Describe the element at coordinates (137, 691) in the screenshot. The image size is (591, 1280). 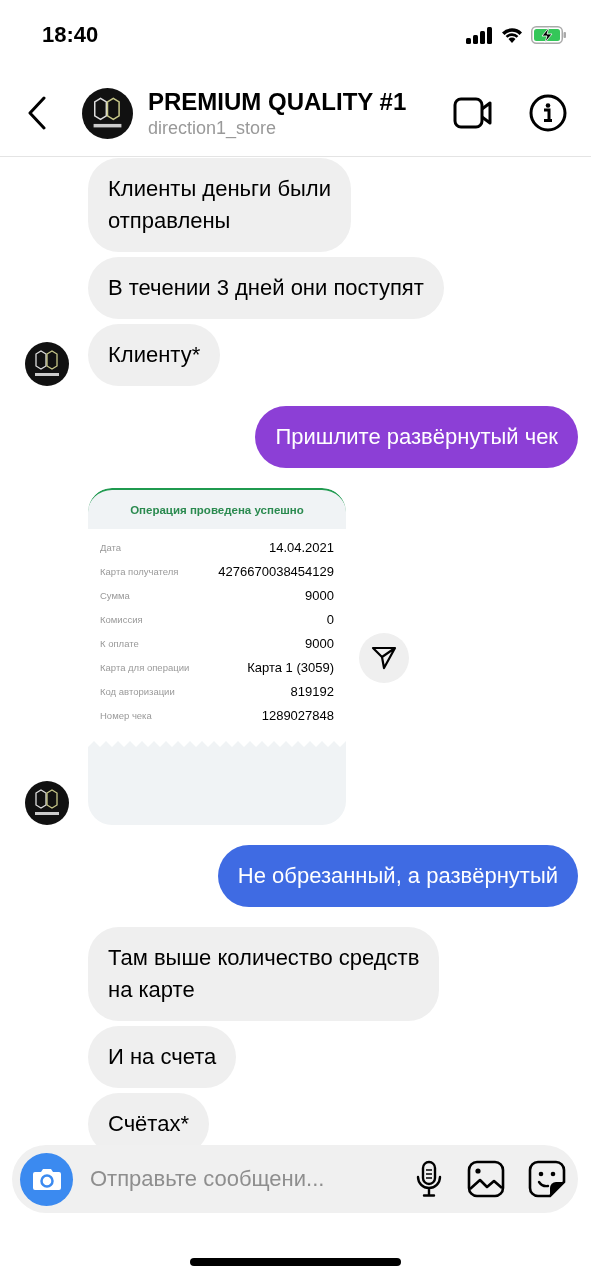
I see `receipt-label: Код авторизации` at that location.